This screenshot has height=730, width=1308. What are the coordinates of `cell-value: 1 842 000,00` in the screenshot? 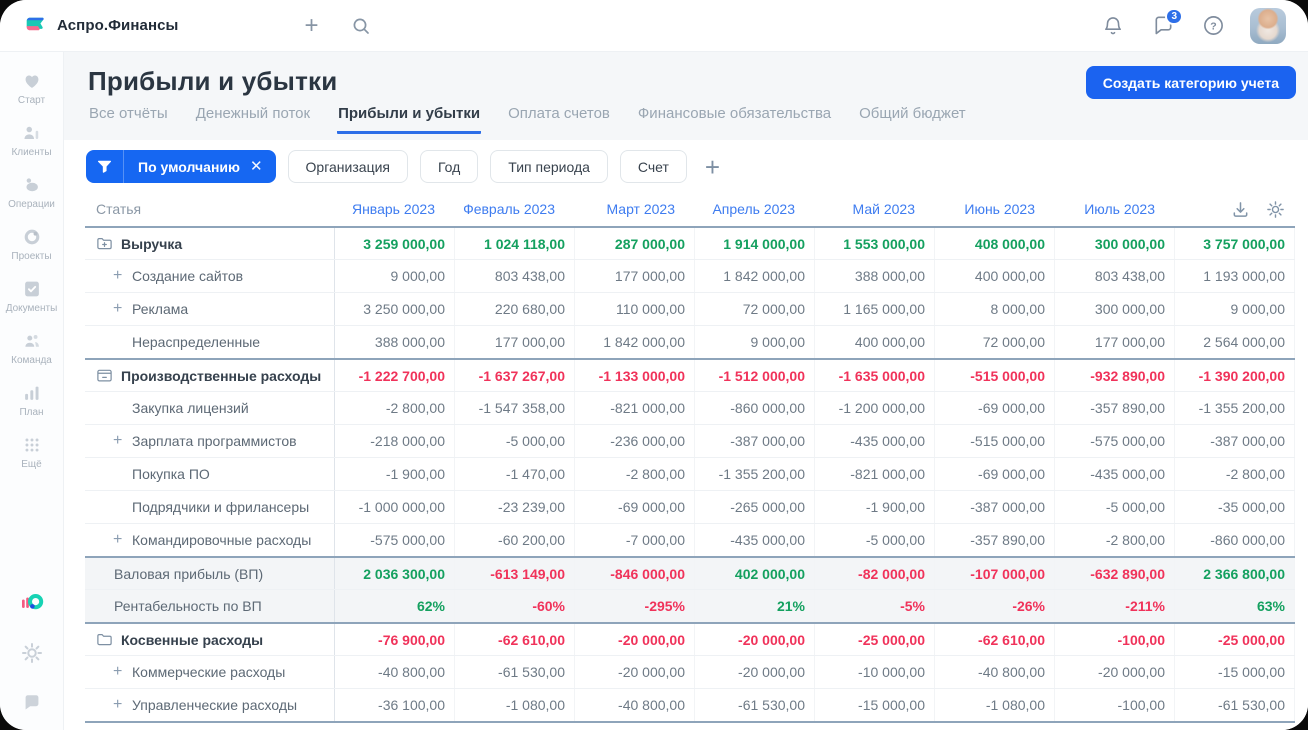 It's located at (635, 342).